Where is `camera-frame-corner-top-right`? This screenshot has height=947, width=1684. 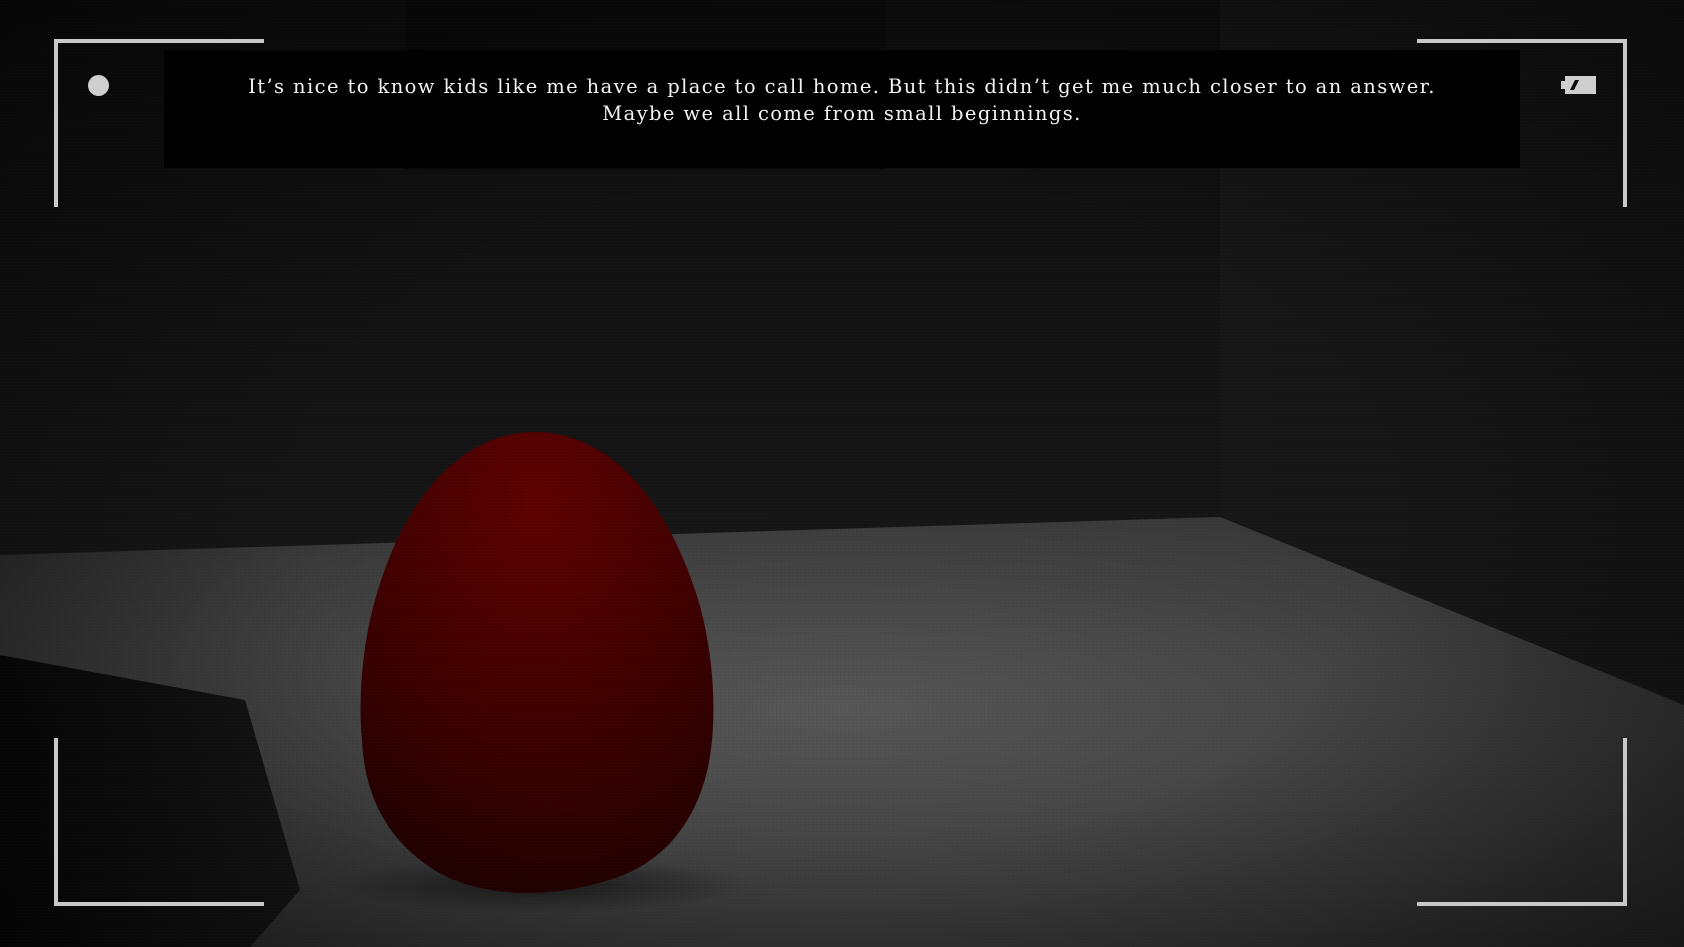
camera-frame-corner-top-right is located at coordinates (1522, 123).